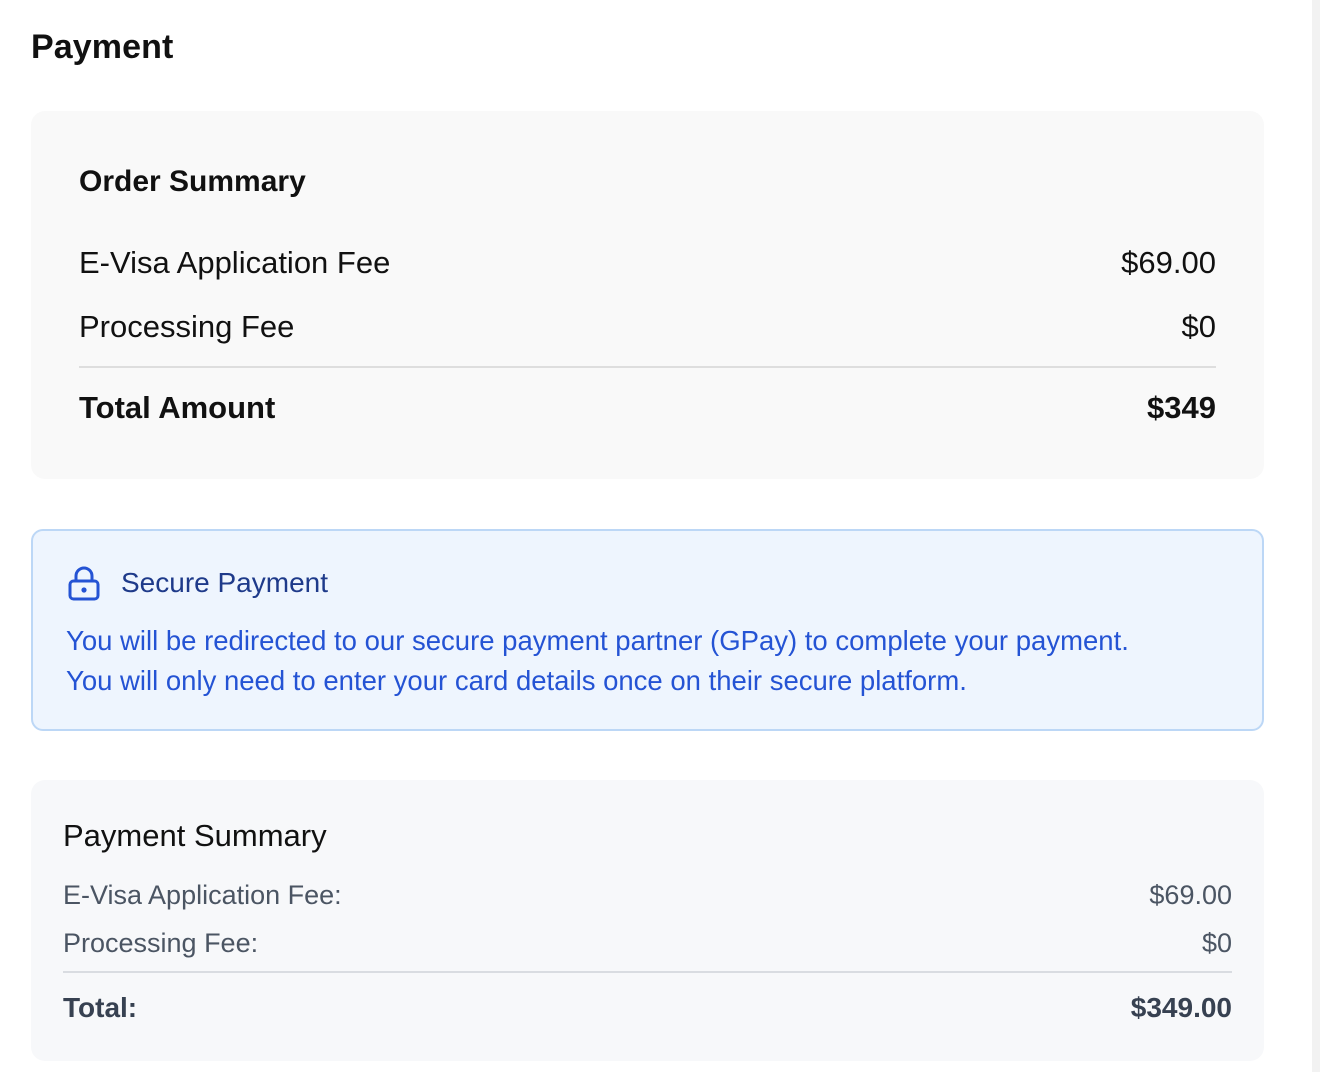 This screenshot has width=1320, height=1072. I want to click on order-total-label: Total Amount, so click(177, 407).